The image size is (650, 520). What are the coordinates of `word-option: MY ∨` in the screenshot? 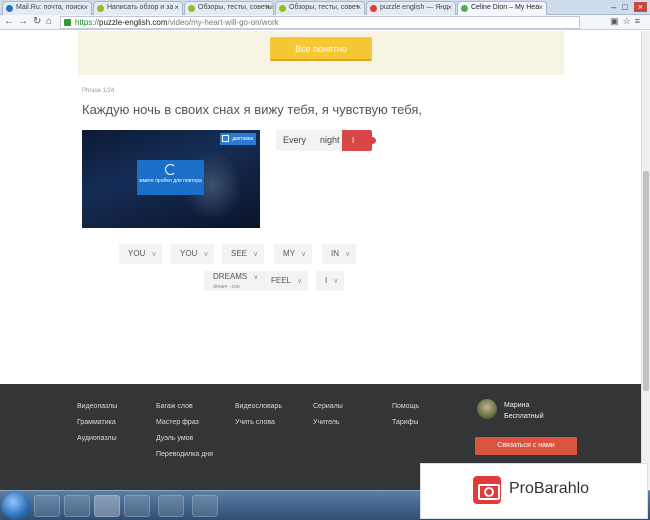 It's located at (293, 254).